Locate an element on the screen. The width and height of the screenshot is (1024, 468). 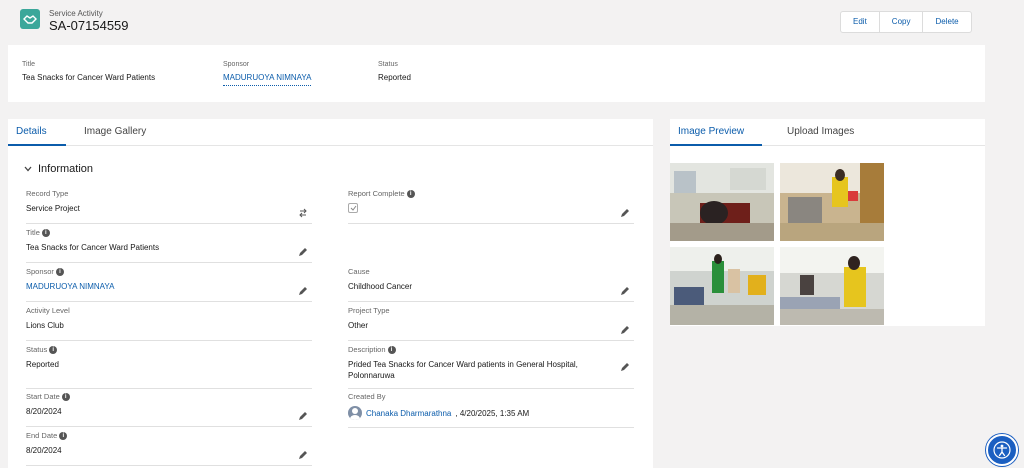
field-label-text: Sponsor is located at coordinates (40, 271).